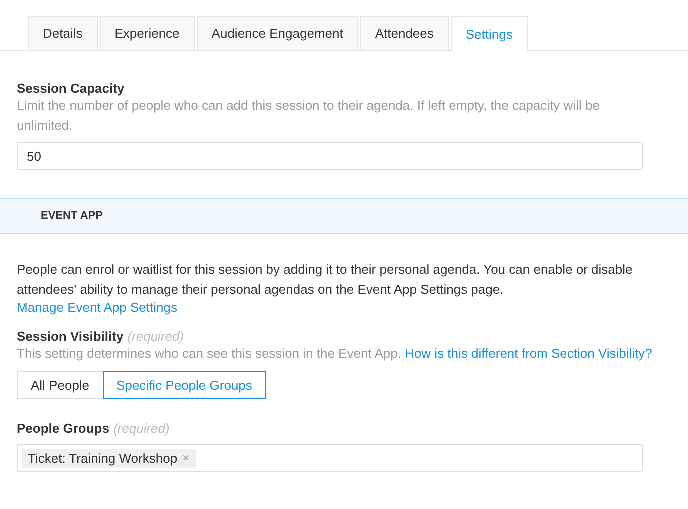 The height and width of the screenshot is (509, 688). Describe the element at coordinates (63, 33) in the screenshot. I see `tab: Details` at that location.